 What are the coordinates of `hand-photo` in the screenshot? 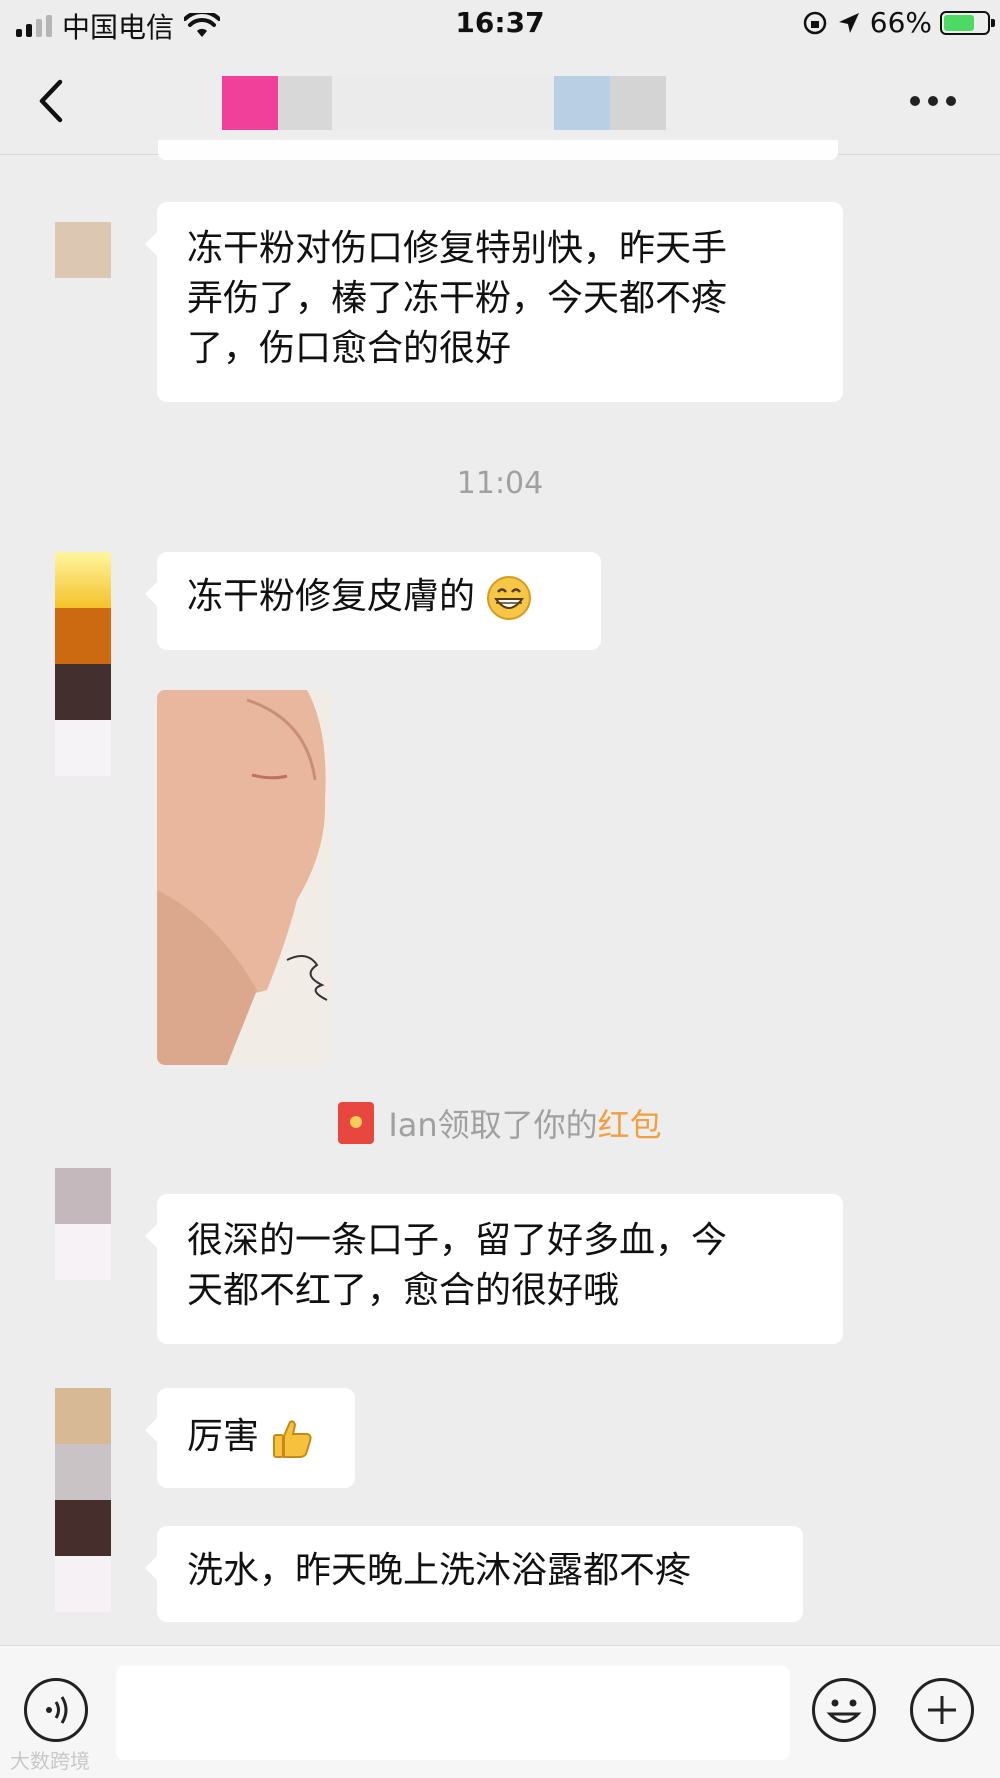 It's located at (244, 877).